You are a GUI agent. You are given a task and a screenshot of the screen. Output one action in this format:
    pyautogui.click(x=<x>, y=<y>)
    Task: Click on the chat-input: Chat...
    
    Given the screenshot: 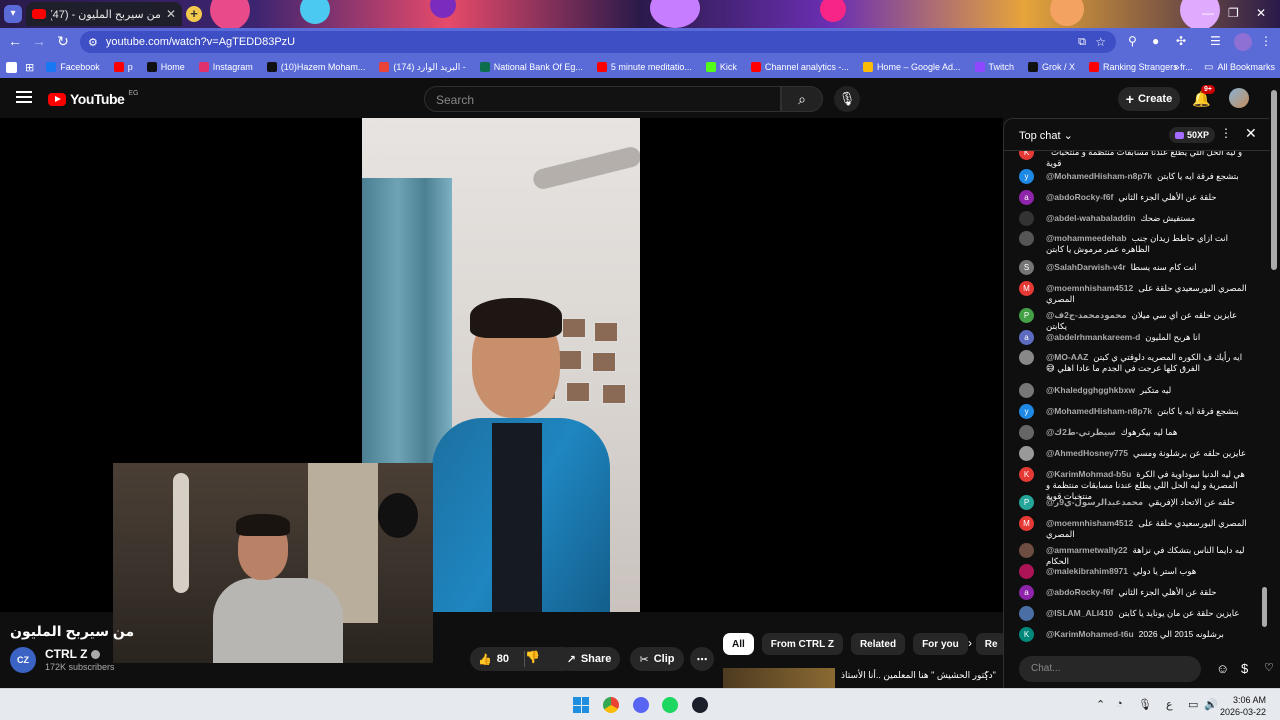 What is the action you would take?
    pyautogui.click(x=1110, y=669)
    